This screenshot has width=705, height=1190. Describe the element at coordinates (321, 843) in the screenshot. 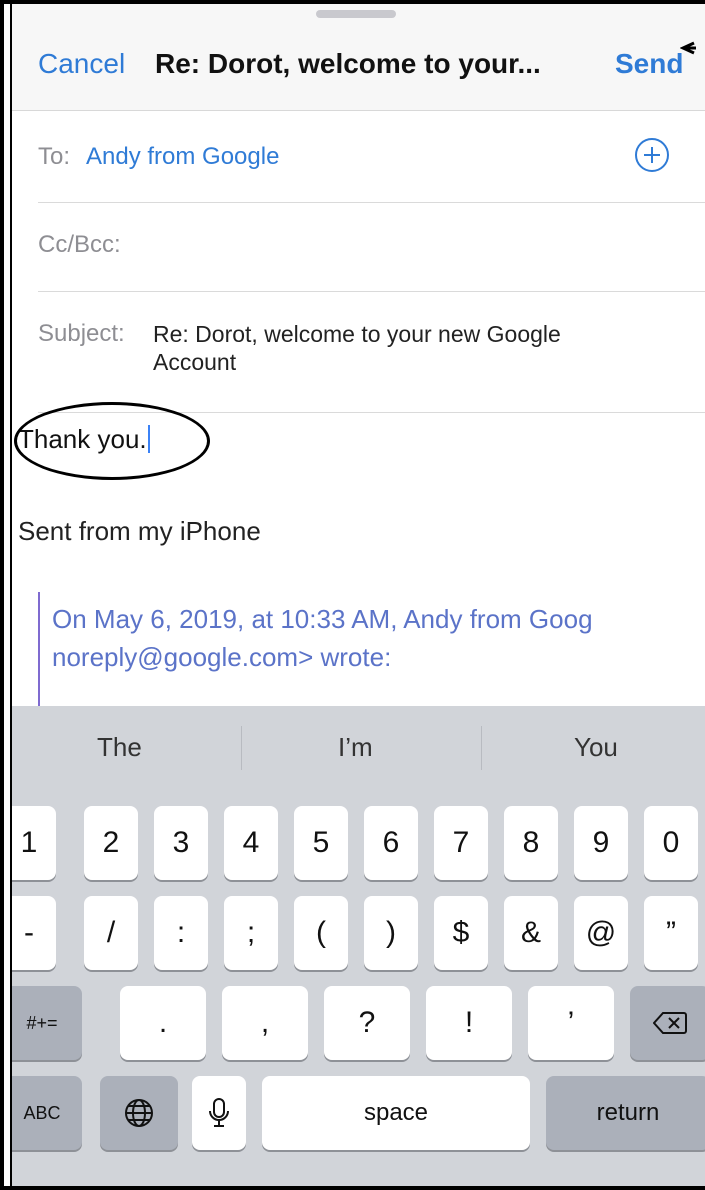

I see `key-5: 5` at that location.